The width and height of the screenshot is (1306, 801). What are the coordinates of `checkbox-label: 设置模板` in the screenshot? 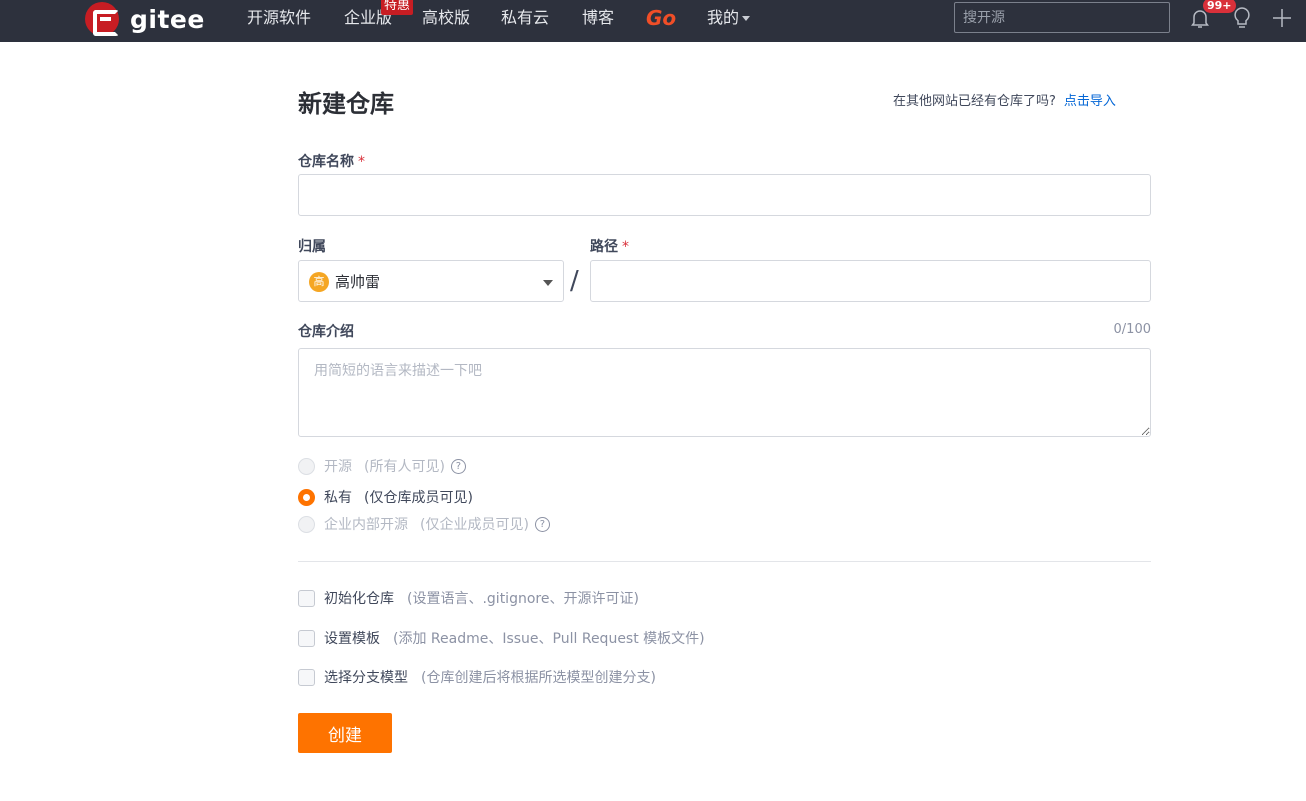 It's located at (352, 639).